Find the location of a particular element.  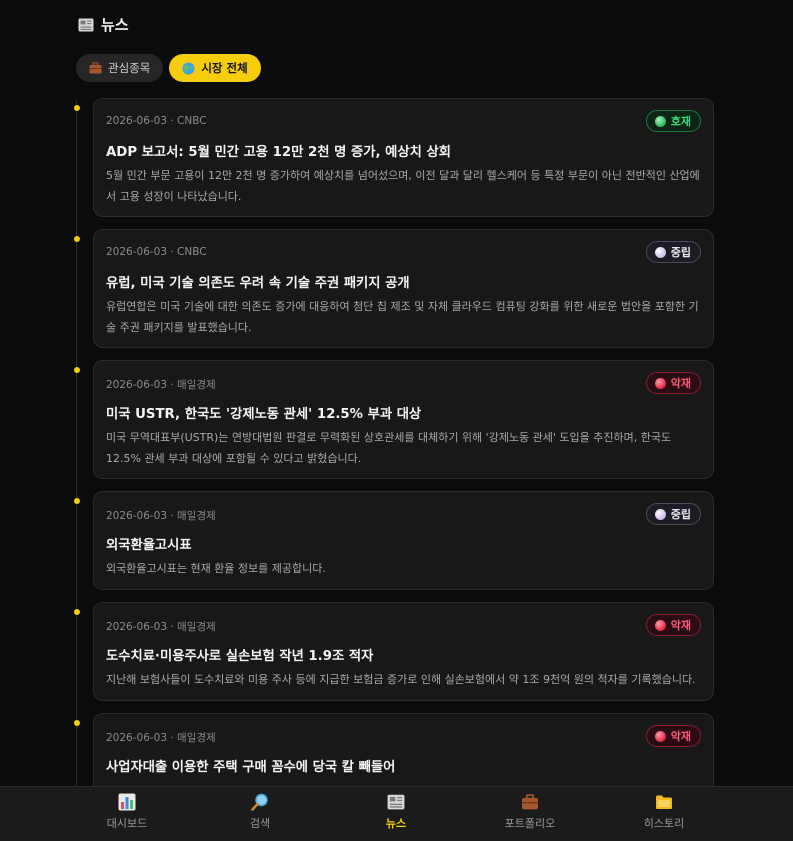

nav-news-label: 뉴스 is located at coordinates (396, 823).